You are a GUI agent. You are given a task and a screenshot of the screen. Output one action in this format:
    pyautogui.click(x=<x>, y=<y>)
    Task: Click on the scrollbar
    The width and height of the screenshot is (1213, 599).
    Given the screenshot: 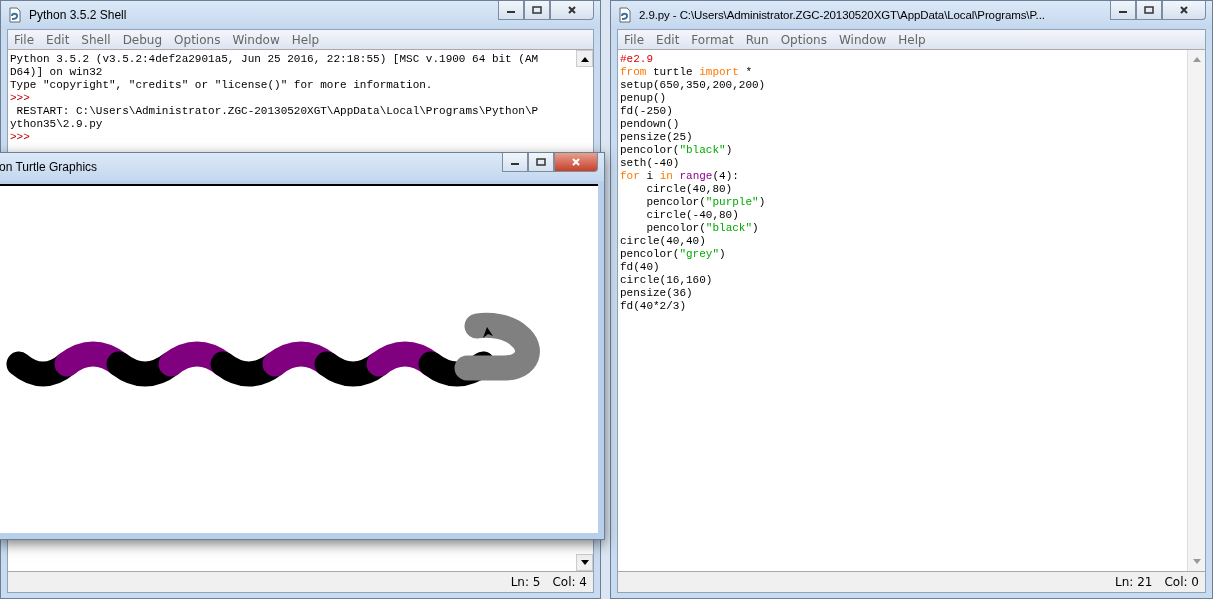 What is the action you would take?
    pyautogui.click(x=1196, y=310)
    